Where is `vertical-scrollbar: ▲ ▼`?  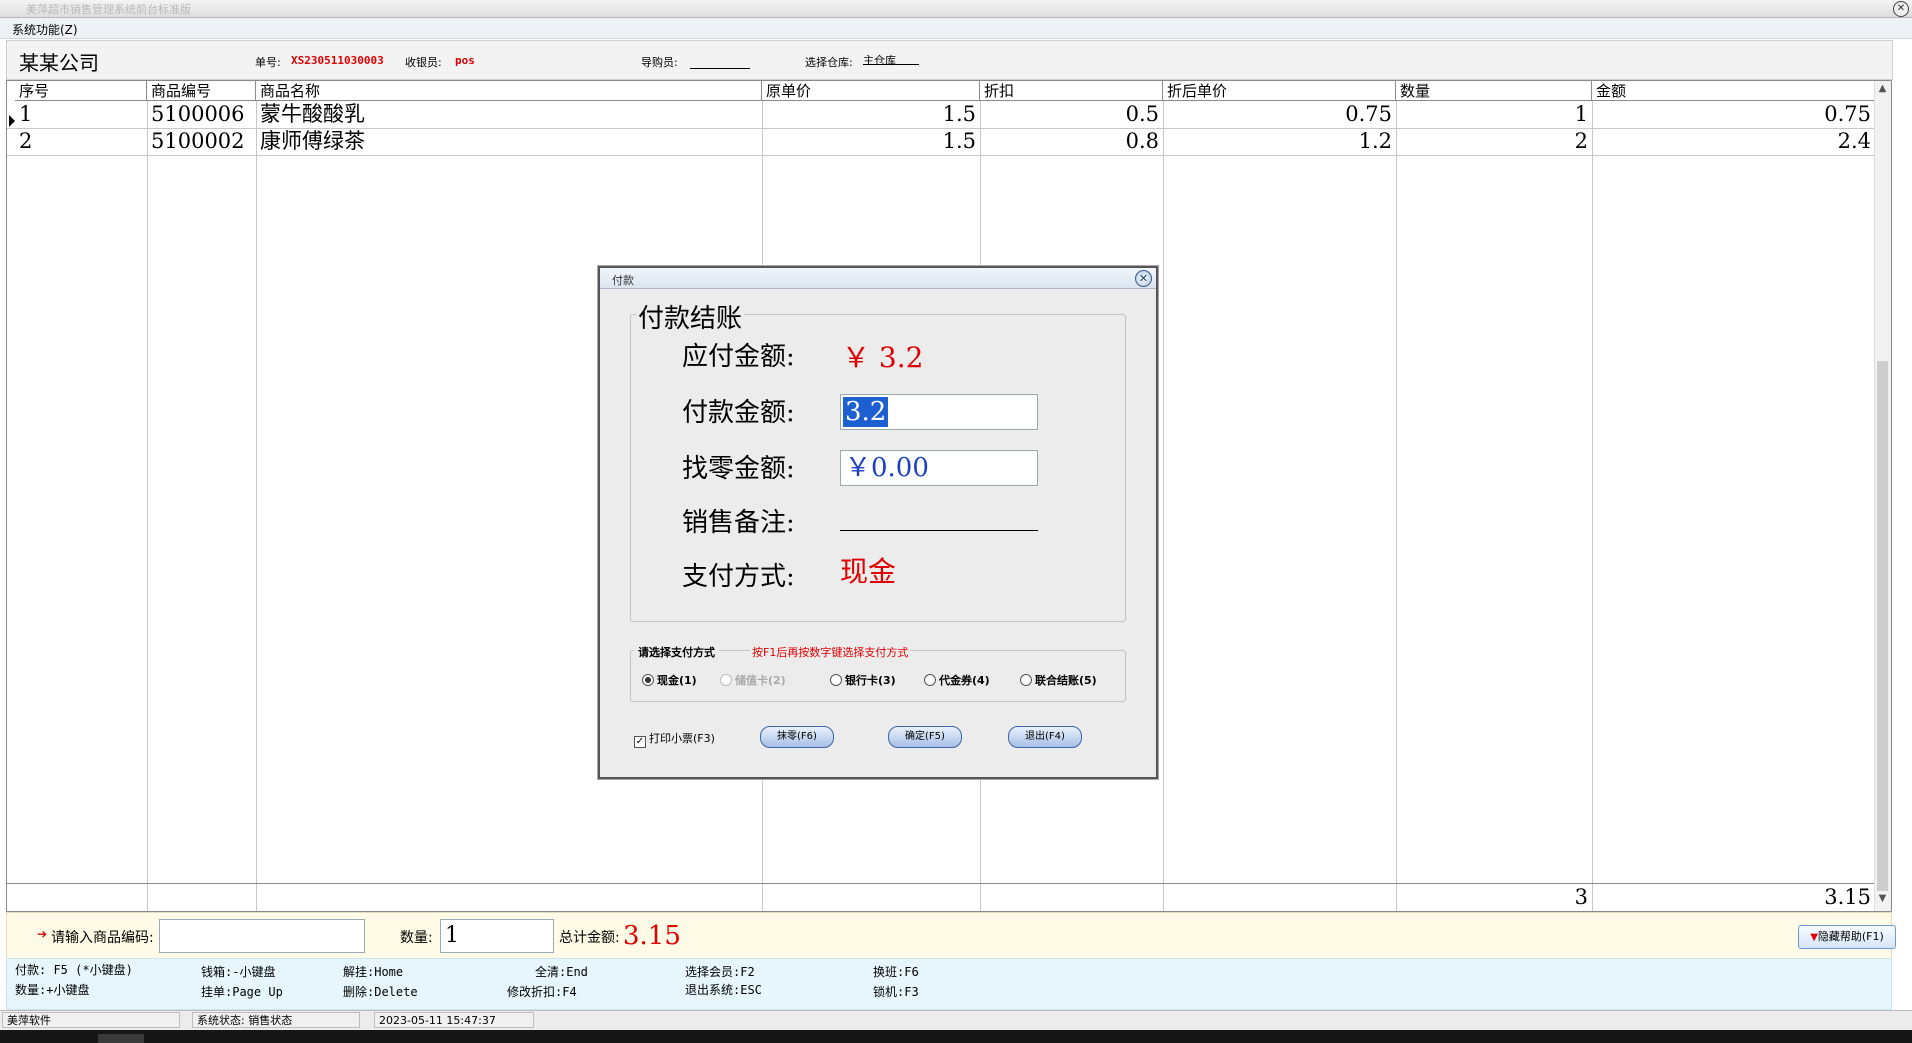
vertical-scrollbar: ▲ ▼ is located at coordinates (1882, 496).